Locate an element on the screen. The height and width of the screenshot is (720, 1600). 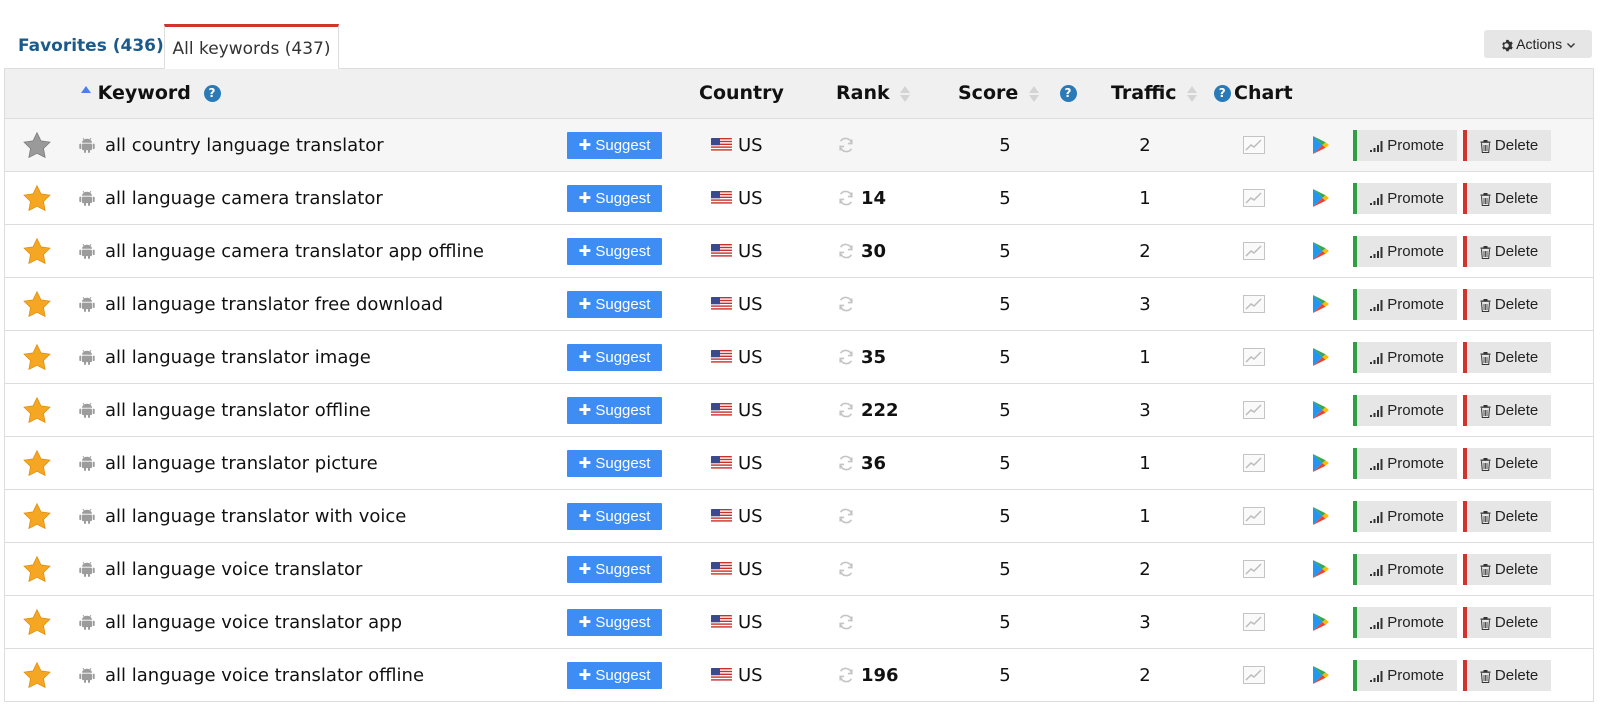
score-help-icon: ? is located at coordinates (1068, 93).